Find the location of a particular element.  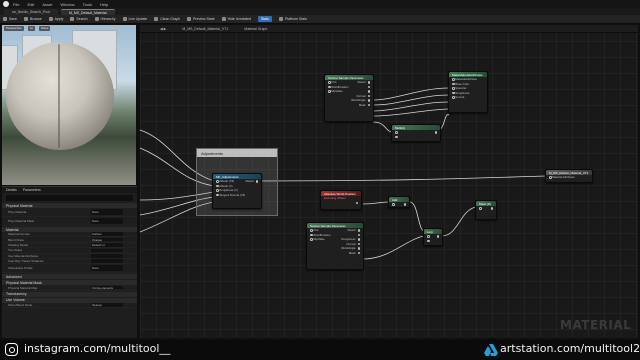

details-section-header: Advanced is located at coordinates (69, 277).